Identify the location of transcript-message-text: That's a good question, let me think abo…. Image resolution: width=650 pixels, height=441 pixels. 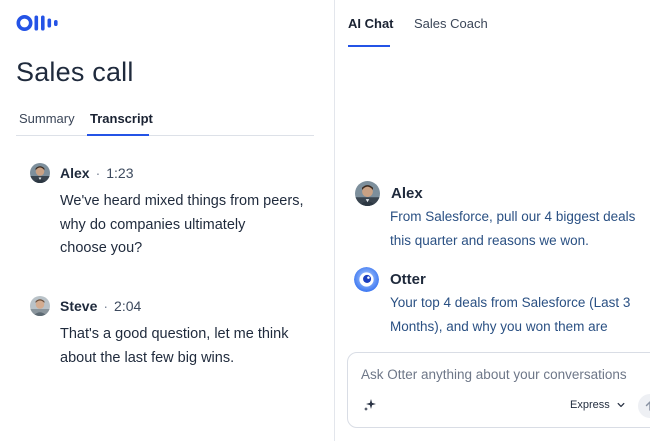
(174, 346).